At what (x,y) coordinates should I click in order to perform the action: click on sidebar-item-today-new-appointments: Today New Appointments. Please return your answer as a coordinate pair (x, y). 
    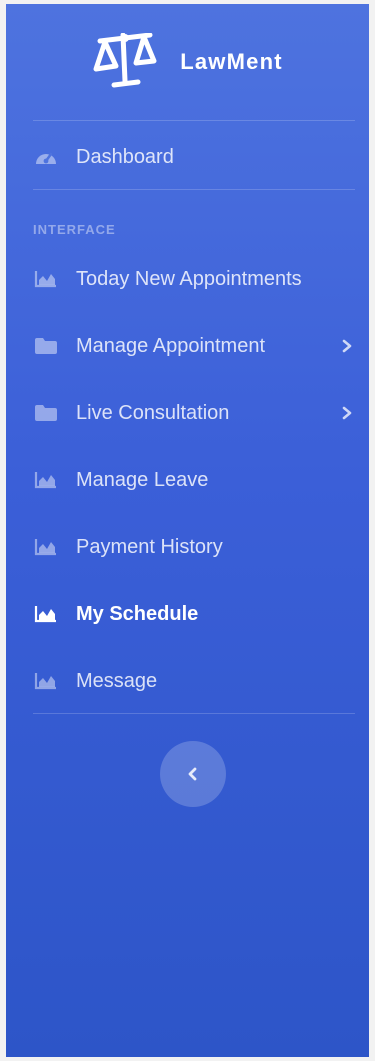
    Looking at the image, I should click on (194, 279).